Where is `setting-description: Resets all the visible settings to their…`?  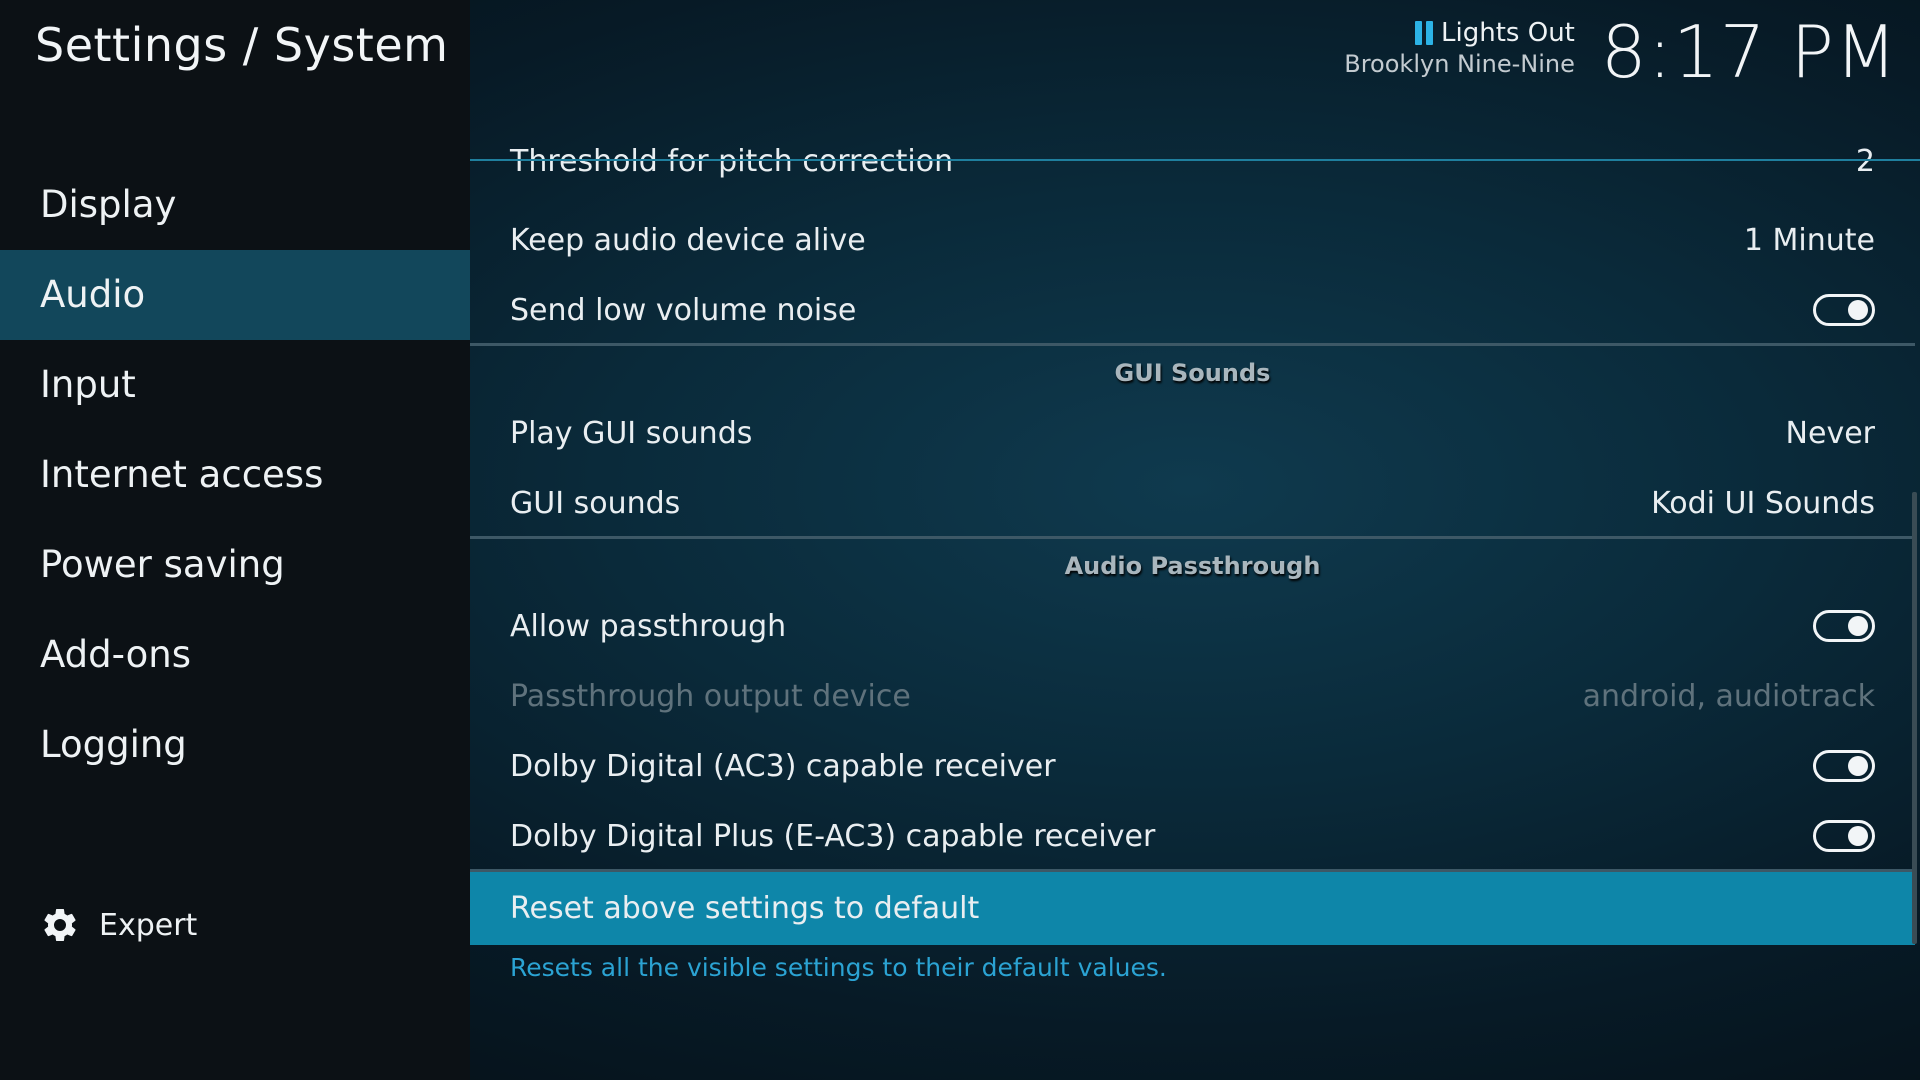
setting-description: Resets all the visible settings to their… is located at coordinates (838, 967).